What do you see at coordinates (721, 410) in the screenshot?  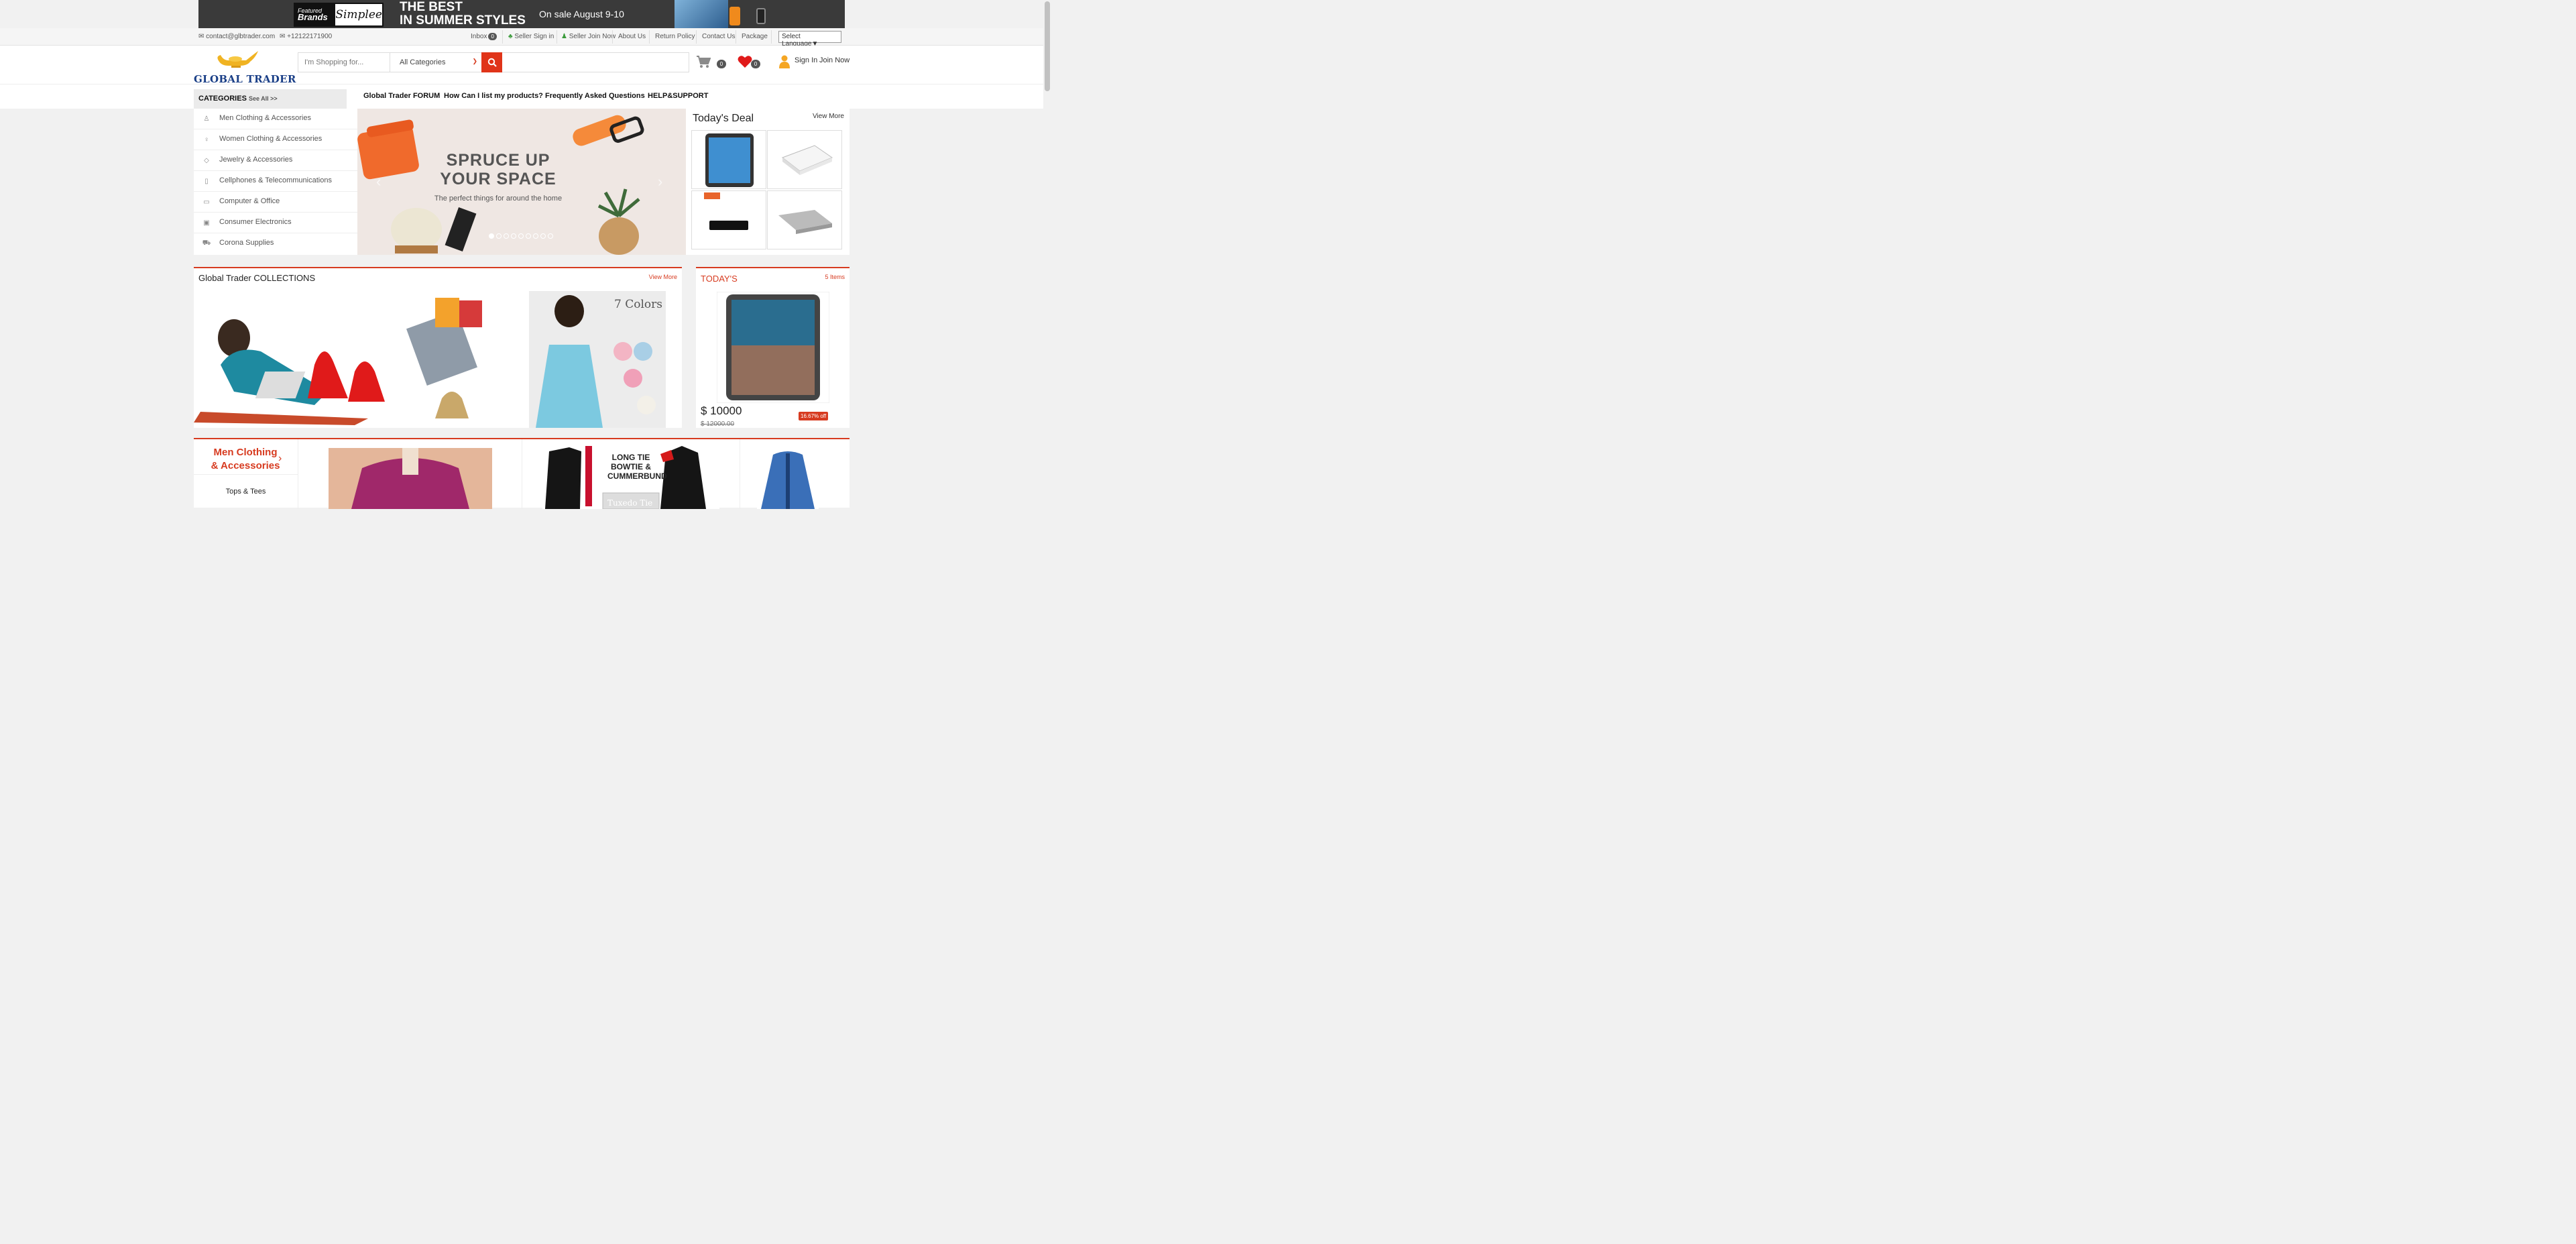 I see `todays-price: $ 10000` at bounding box center [721, 410].